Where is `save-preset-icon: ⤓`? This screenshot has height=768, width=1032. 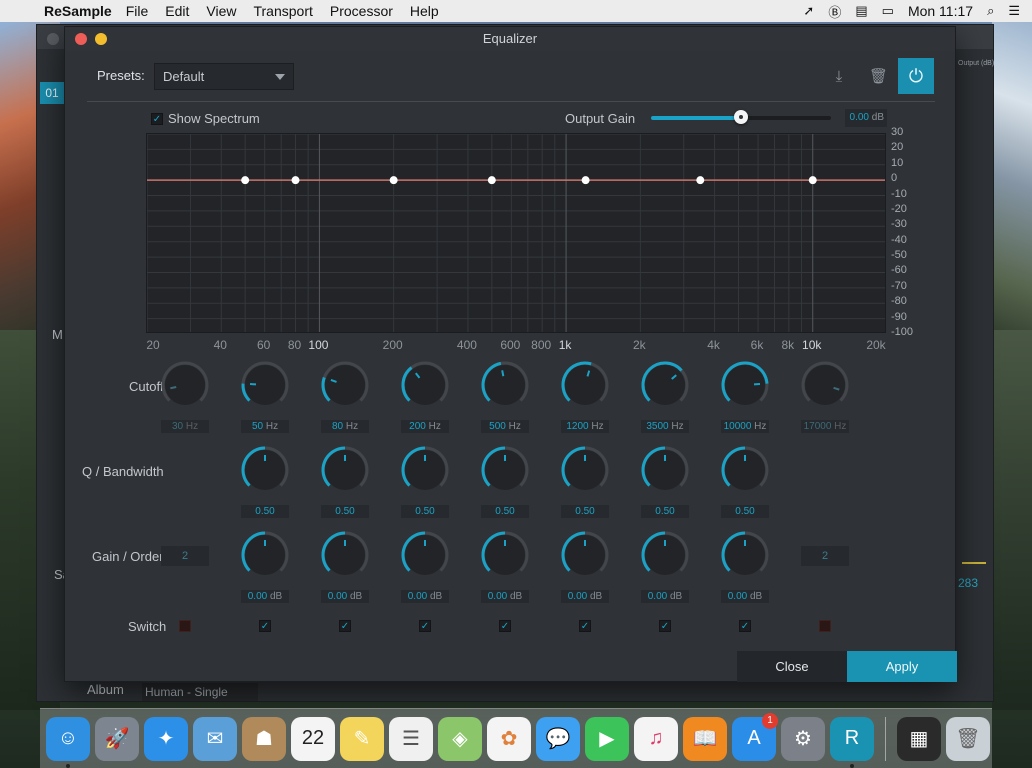
save-preset-icon: ⤓ is located at coordinates (839, 77).